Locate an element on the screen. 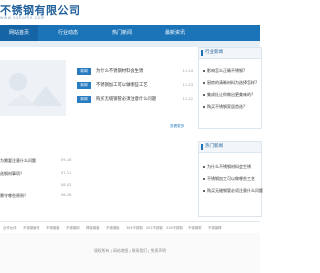  sidebar-news-label: 集成灶让你做出更美味的? is located at coordinates (230, 94).